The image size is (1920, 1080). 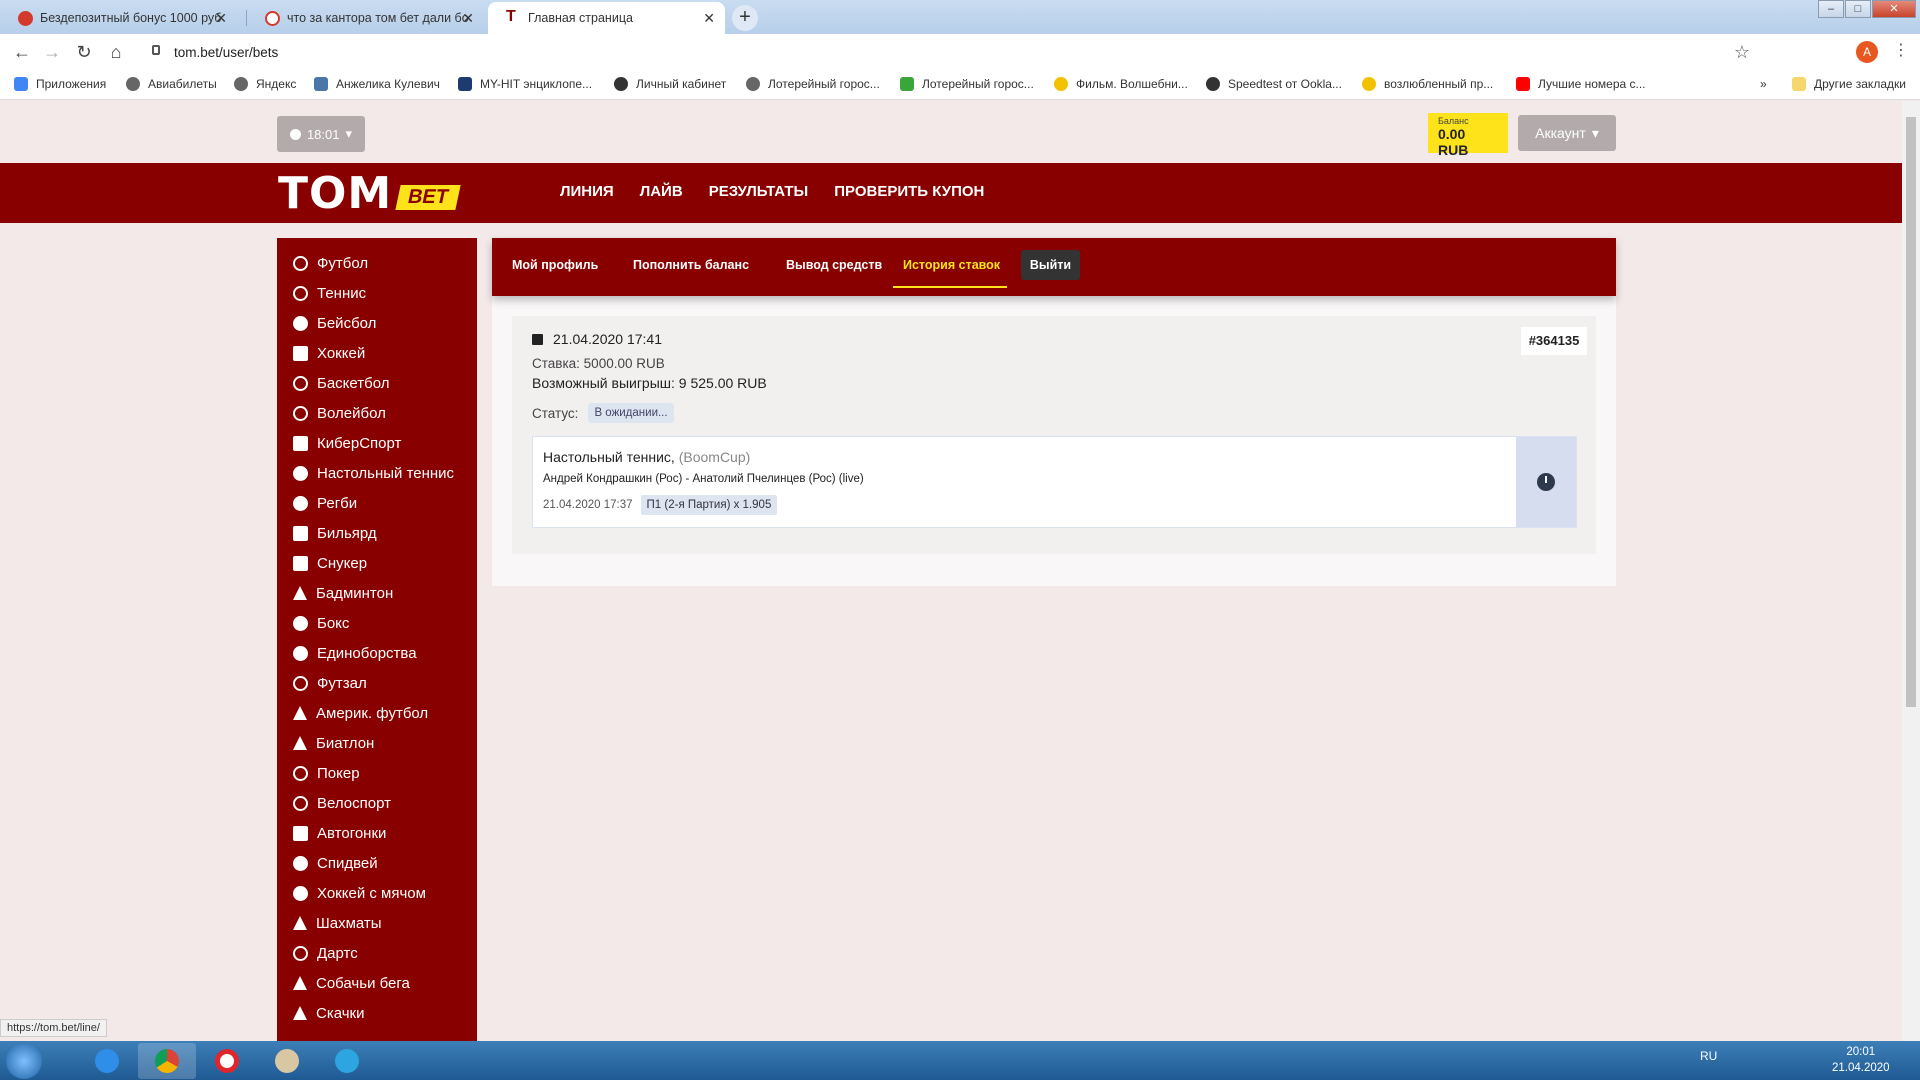 What do you see at coordinates (1831, 9) in the screenshot?
I see `minimize-button: –` at bounding box center [1831, 9].